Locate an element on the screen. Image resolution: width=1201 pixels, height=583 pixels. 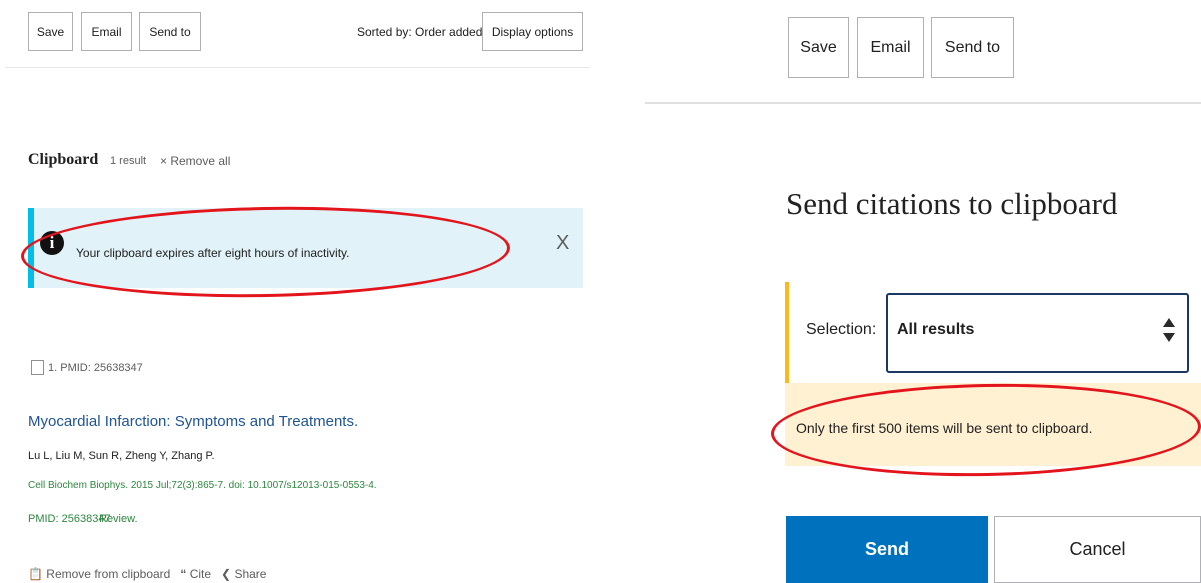
toolbar-divider is located at coordinates (297, 67).